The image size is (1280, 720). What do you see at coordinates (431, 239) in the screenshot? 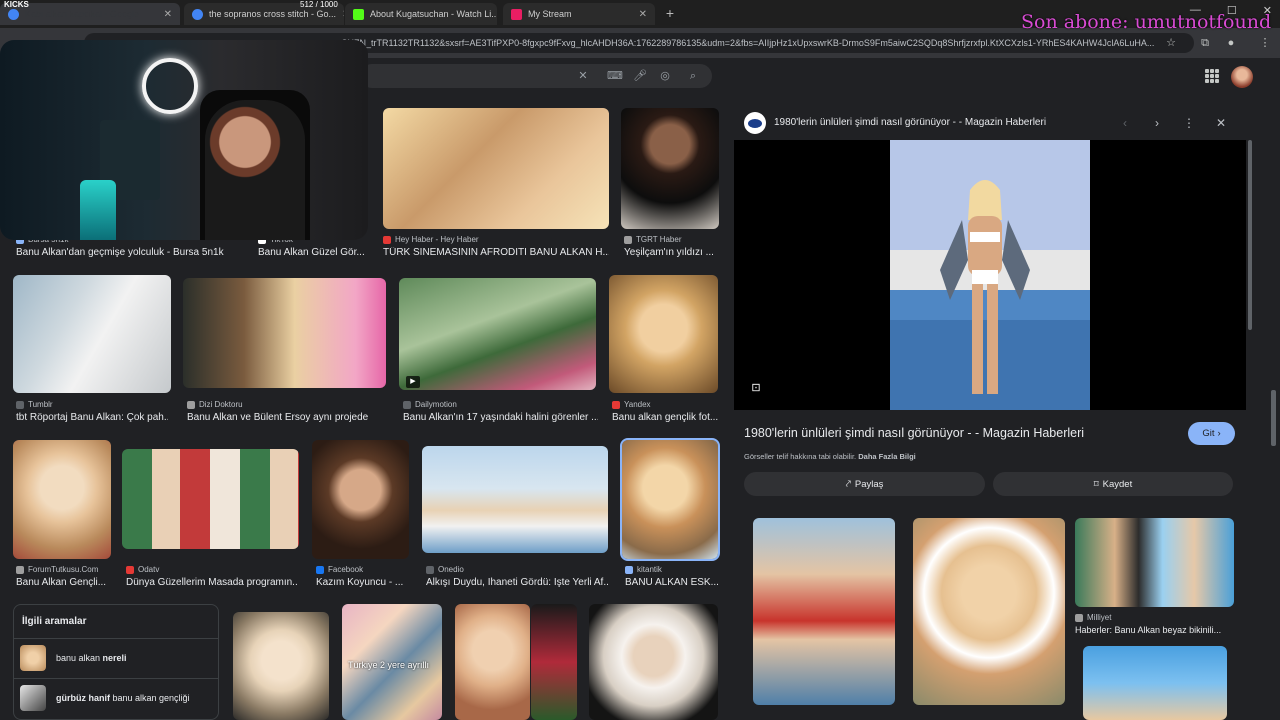
I see `result-source: Hey Haber - Hey Haber` at bounding box center [431, 239].